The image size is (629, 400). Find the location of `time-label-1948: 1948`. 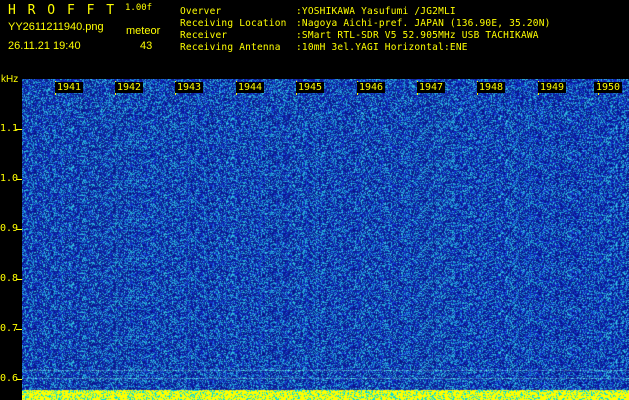

time-label-1948: 1948 is located at coordinates (491, 87).